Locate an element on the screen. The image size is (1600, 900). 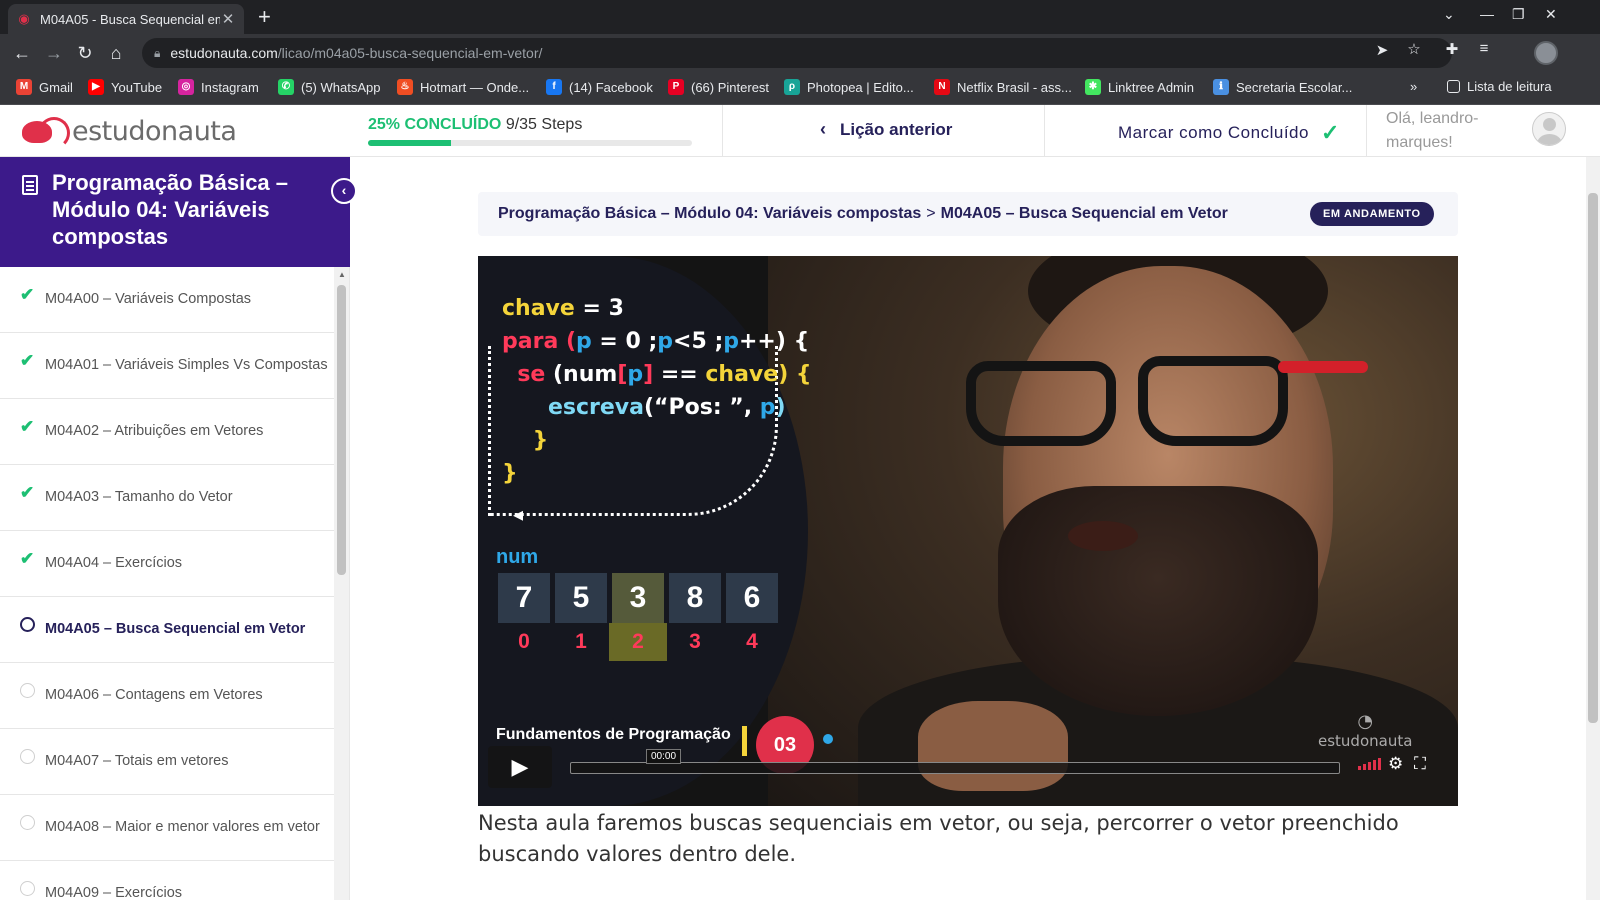
header-divider is located at coordinates (1366, 131).